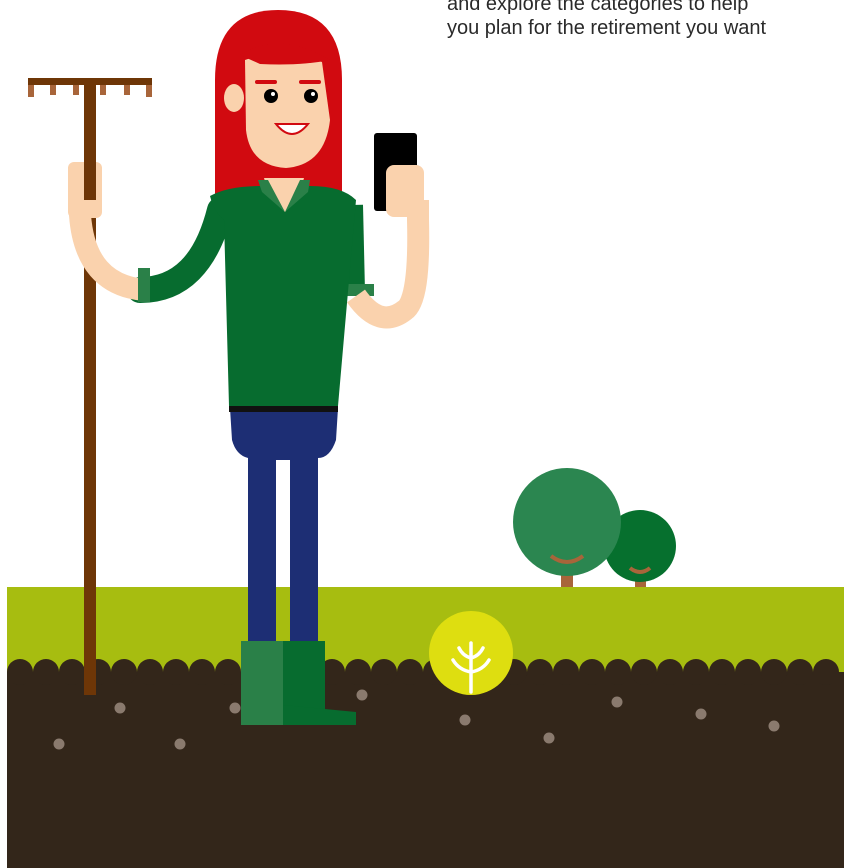  I want to click on grass, so click(425, 629).